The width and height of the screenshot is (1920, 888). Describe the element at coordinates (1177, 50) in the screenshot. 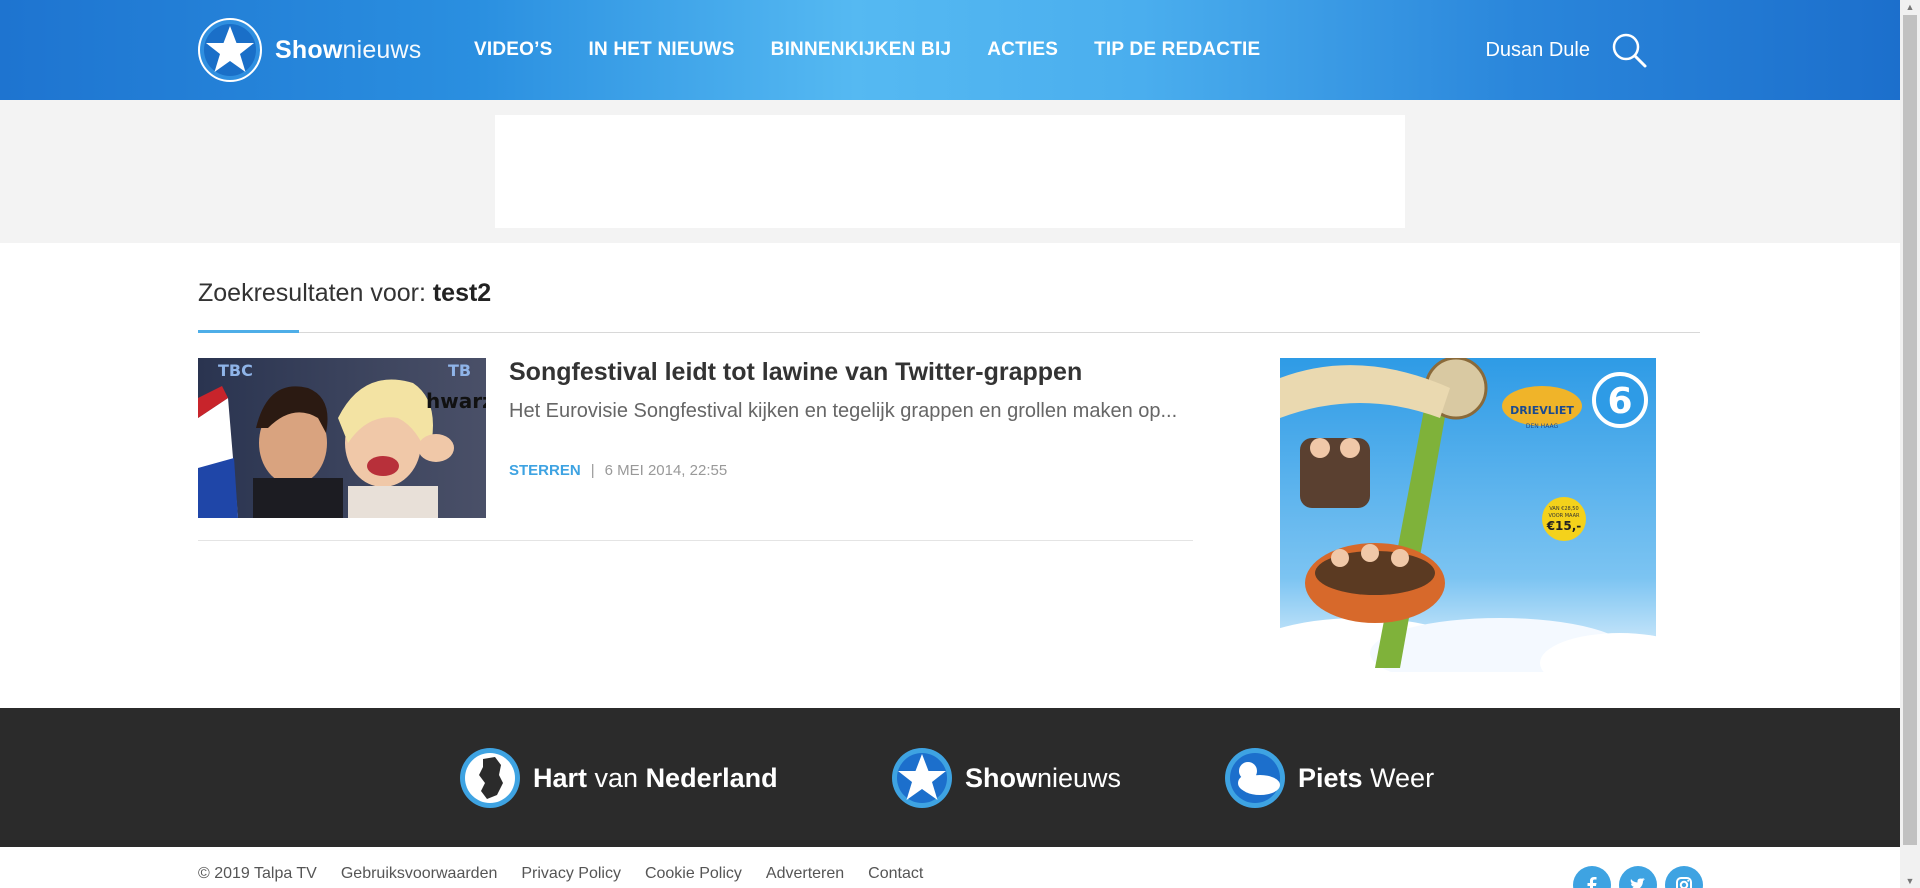

I see `nav-tip-de-redactie: TIP DE REDACTIE` at that location.